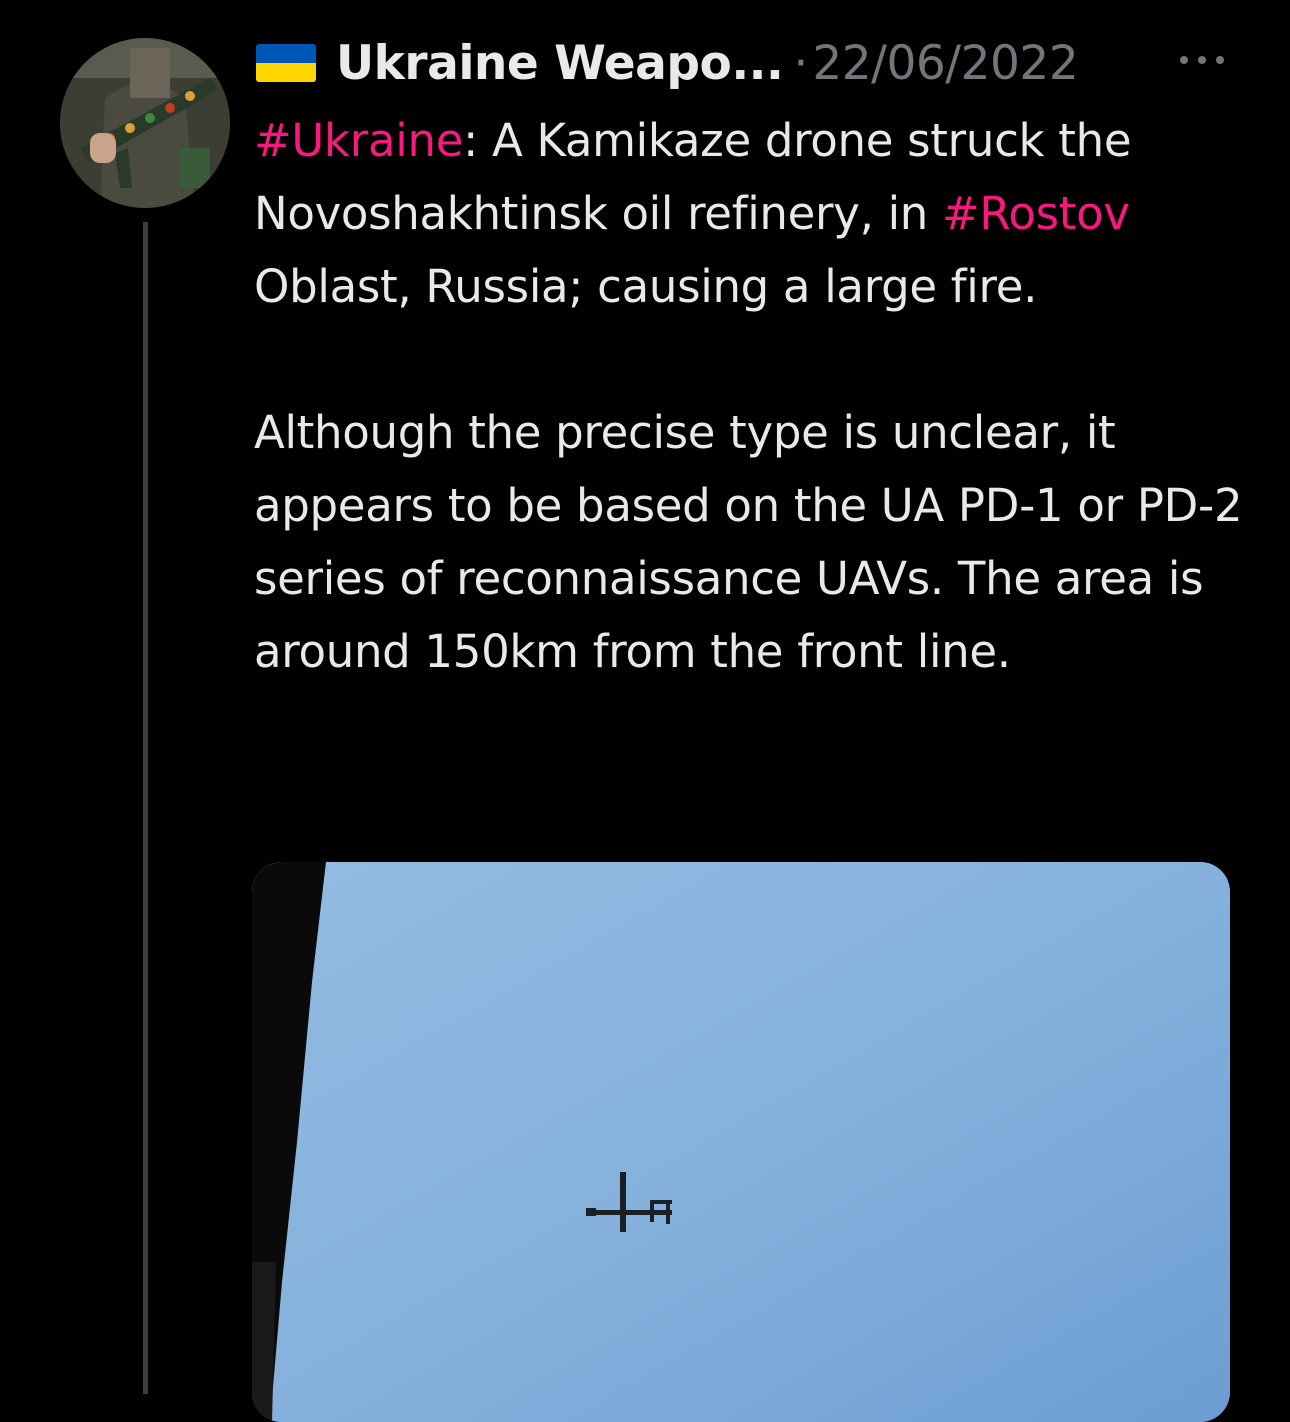 The height and width of the screenshot is (1422, 1290). What do you see at coordinates (945, 63) in the screenshot?
I see `tweet-date: 22/06/2022` at bounding box center [945, 63].